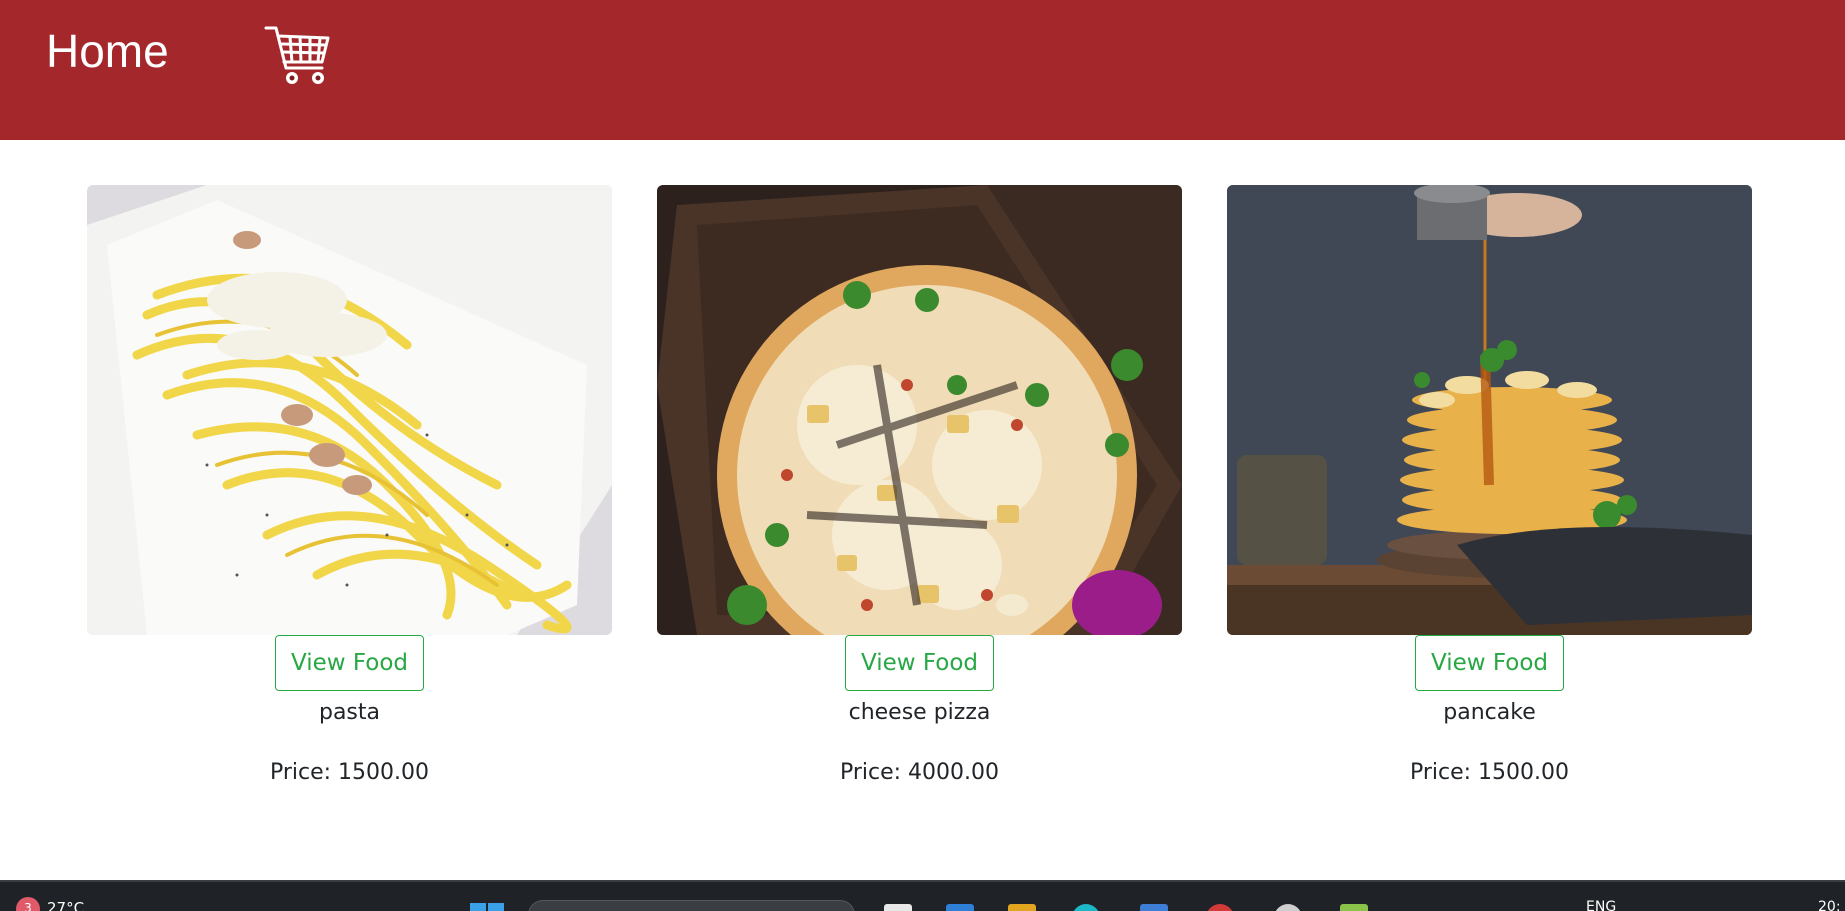 The width and height of the screenshot is (1845, 911). Describe the element at coordinates (107, 51) in the screenshot. I see `home-link: Home` at that location.